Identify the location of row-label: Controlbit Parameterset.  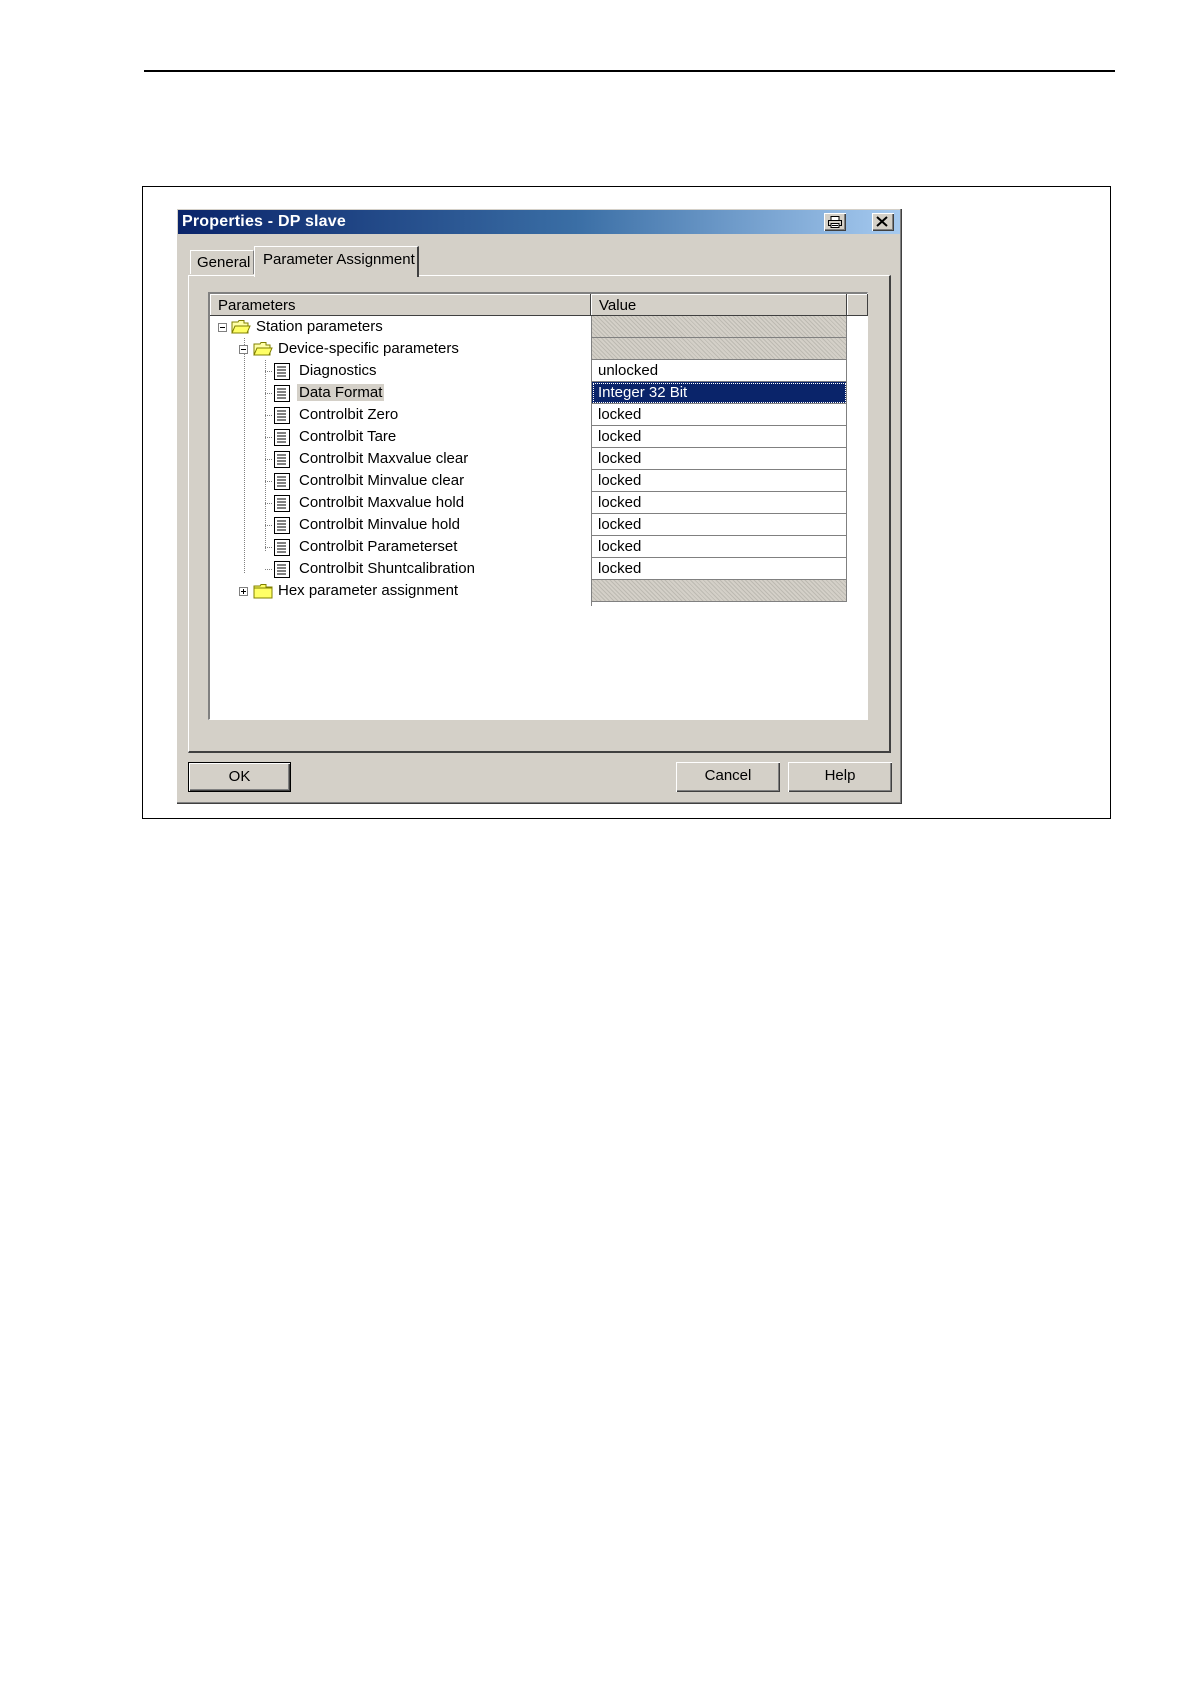
(378, 546).